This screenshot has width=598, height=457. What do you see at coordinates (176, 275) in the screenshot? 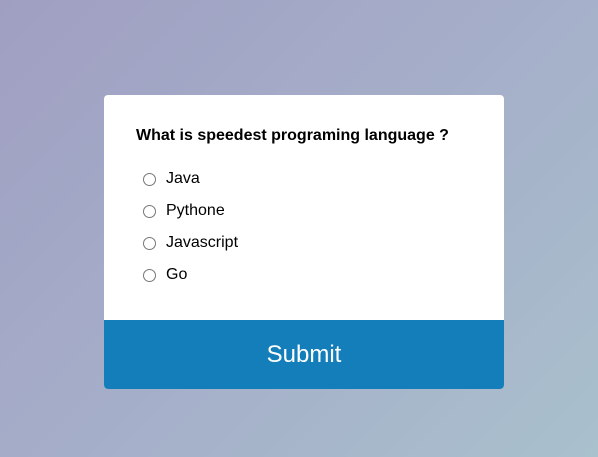
I see `answer-label-go: Go` at bounding box center [176, 275].